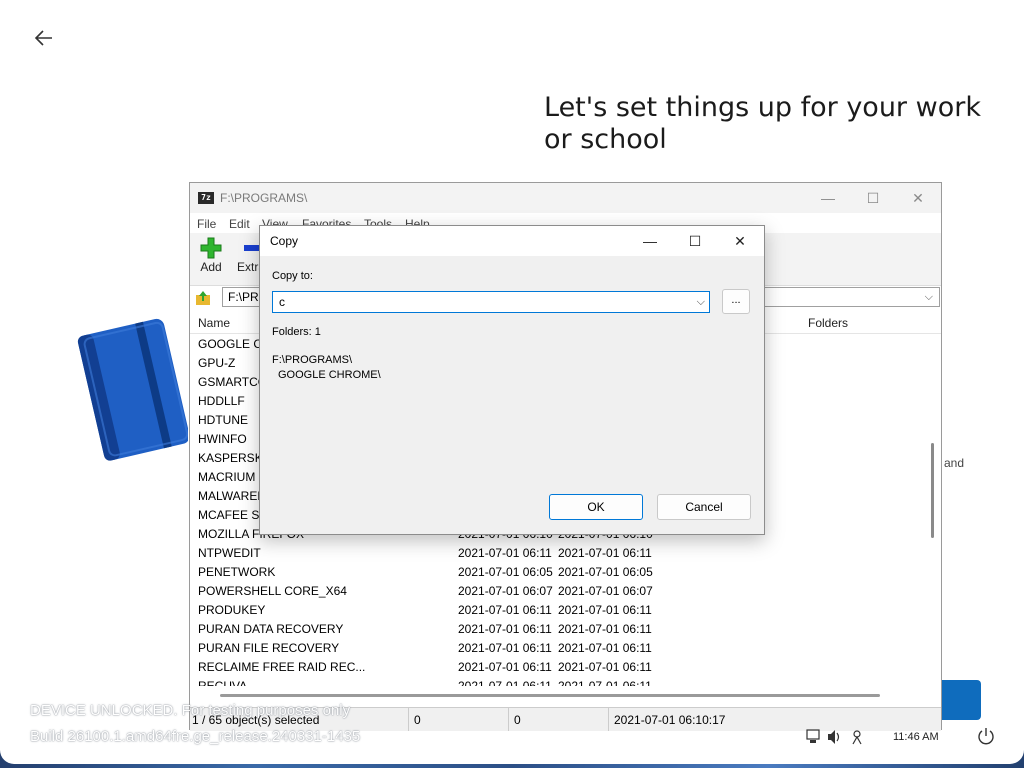 Image resolution: width=1024 pixels, height=768 pixels. What do you see at coordinates (264, 198) in the screenshot?
I see `window-title: F:\PROGRAMS\` at bounding box center [264, 198].